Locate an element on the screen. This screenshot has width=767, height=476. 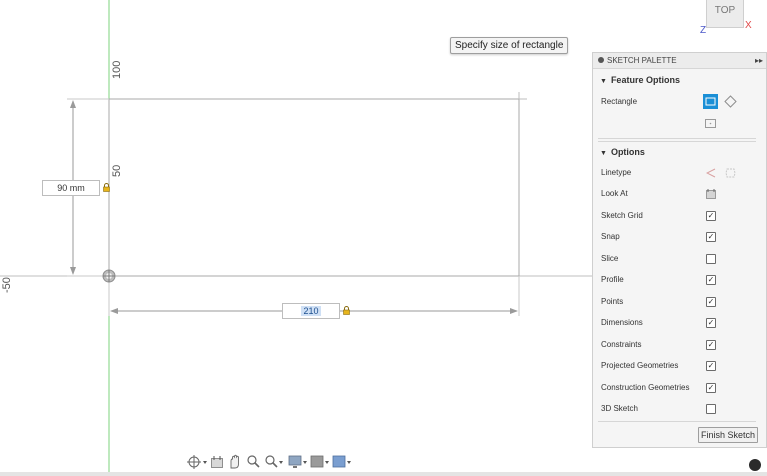
snap-checkbox: ✓ is located at coordinates (711, 237).